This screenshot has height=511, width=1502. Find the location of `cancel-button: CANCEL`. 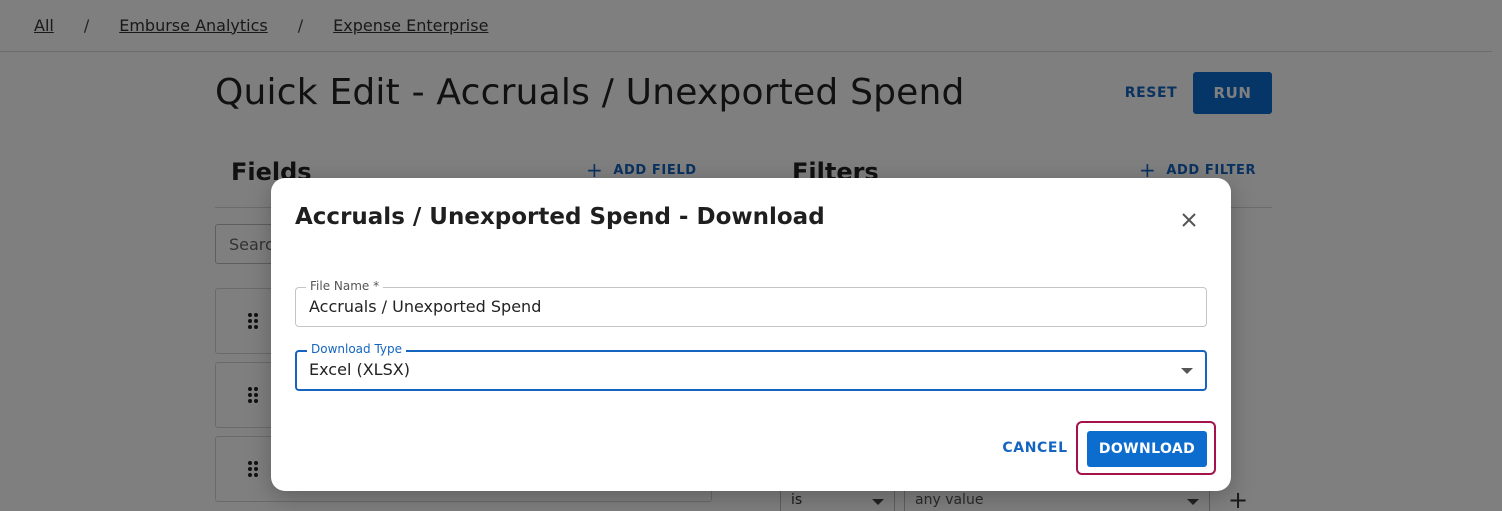

cancel-button: CANCEL is located at coordinates (1035, 448).